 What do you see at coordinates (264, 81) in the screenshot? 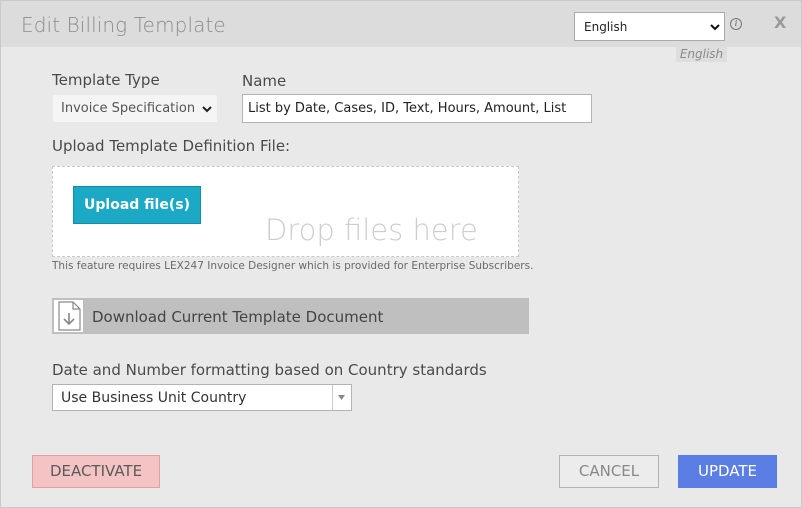
I see `name-label: Name` at bounding box center [264, 81].